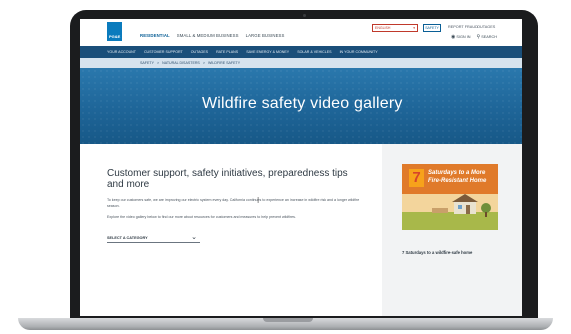  Describe the element at coordinates (304, 15) in the screenshot. I see `camera-dot` at that location.